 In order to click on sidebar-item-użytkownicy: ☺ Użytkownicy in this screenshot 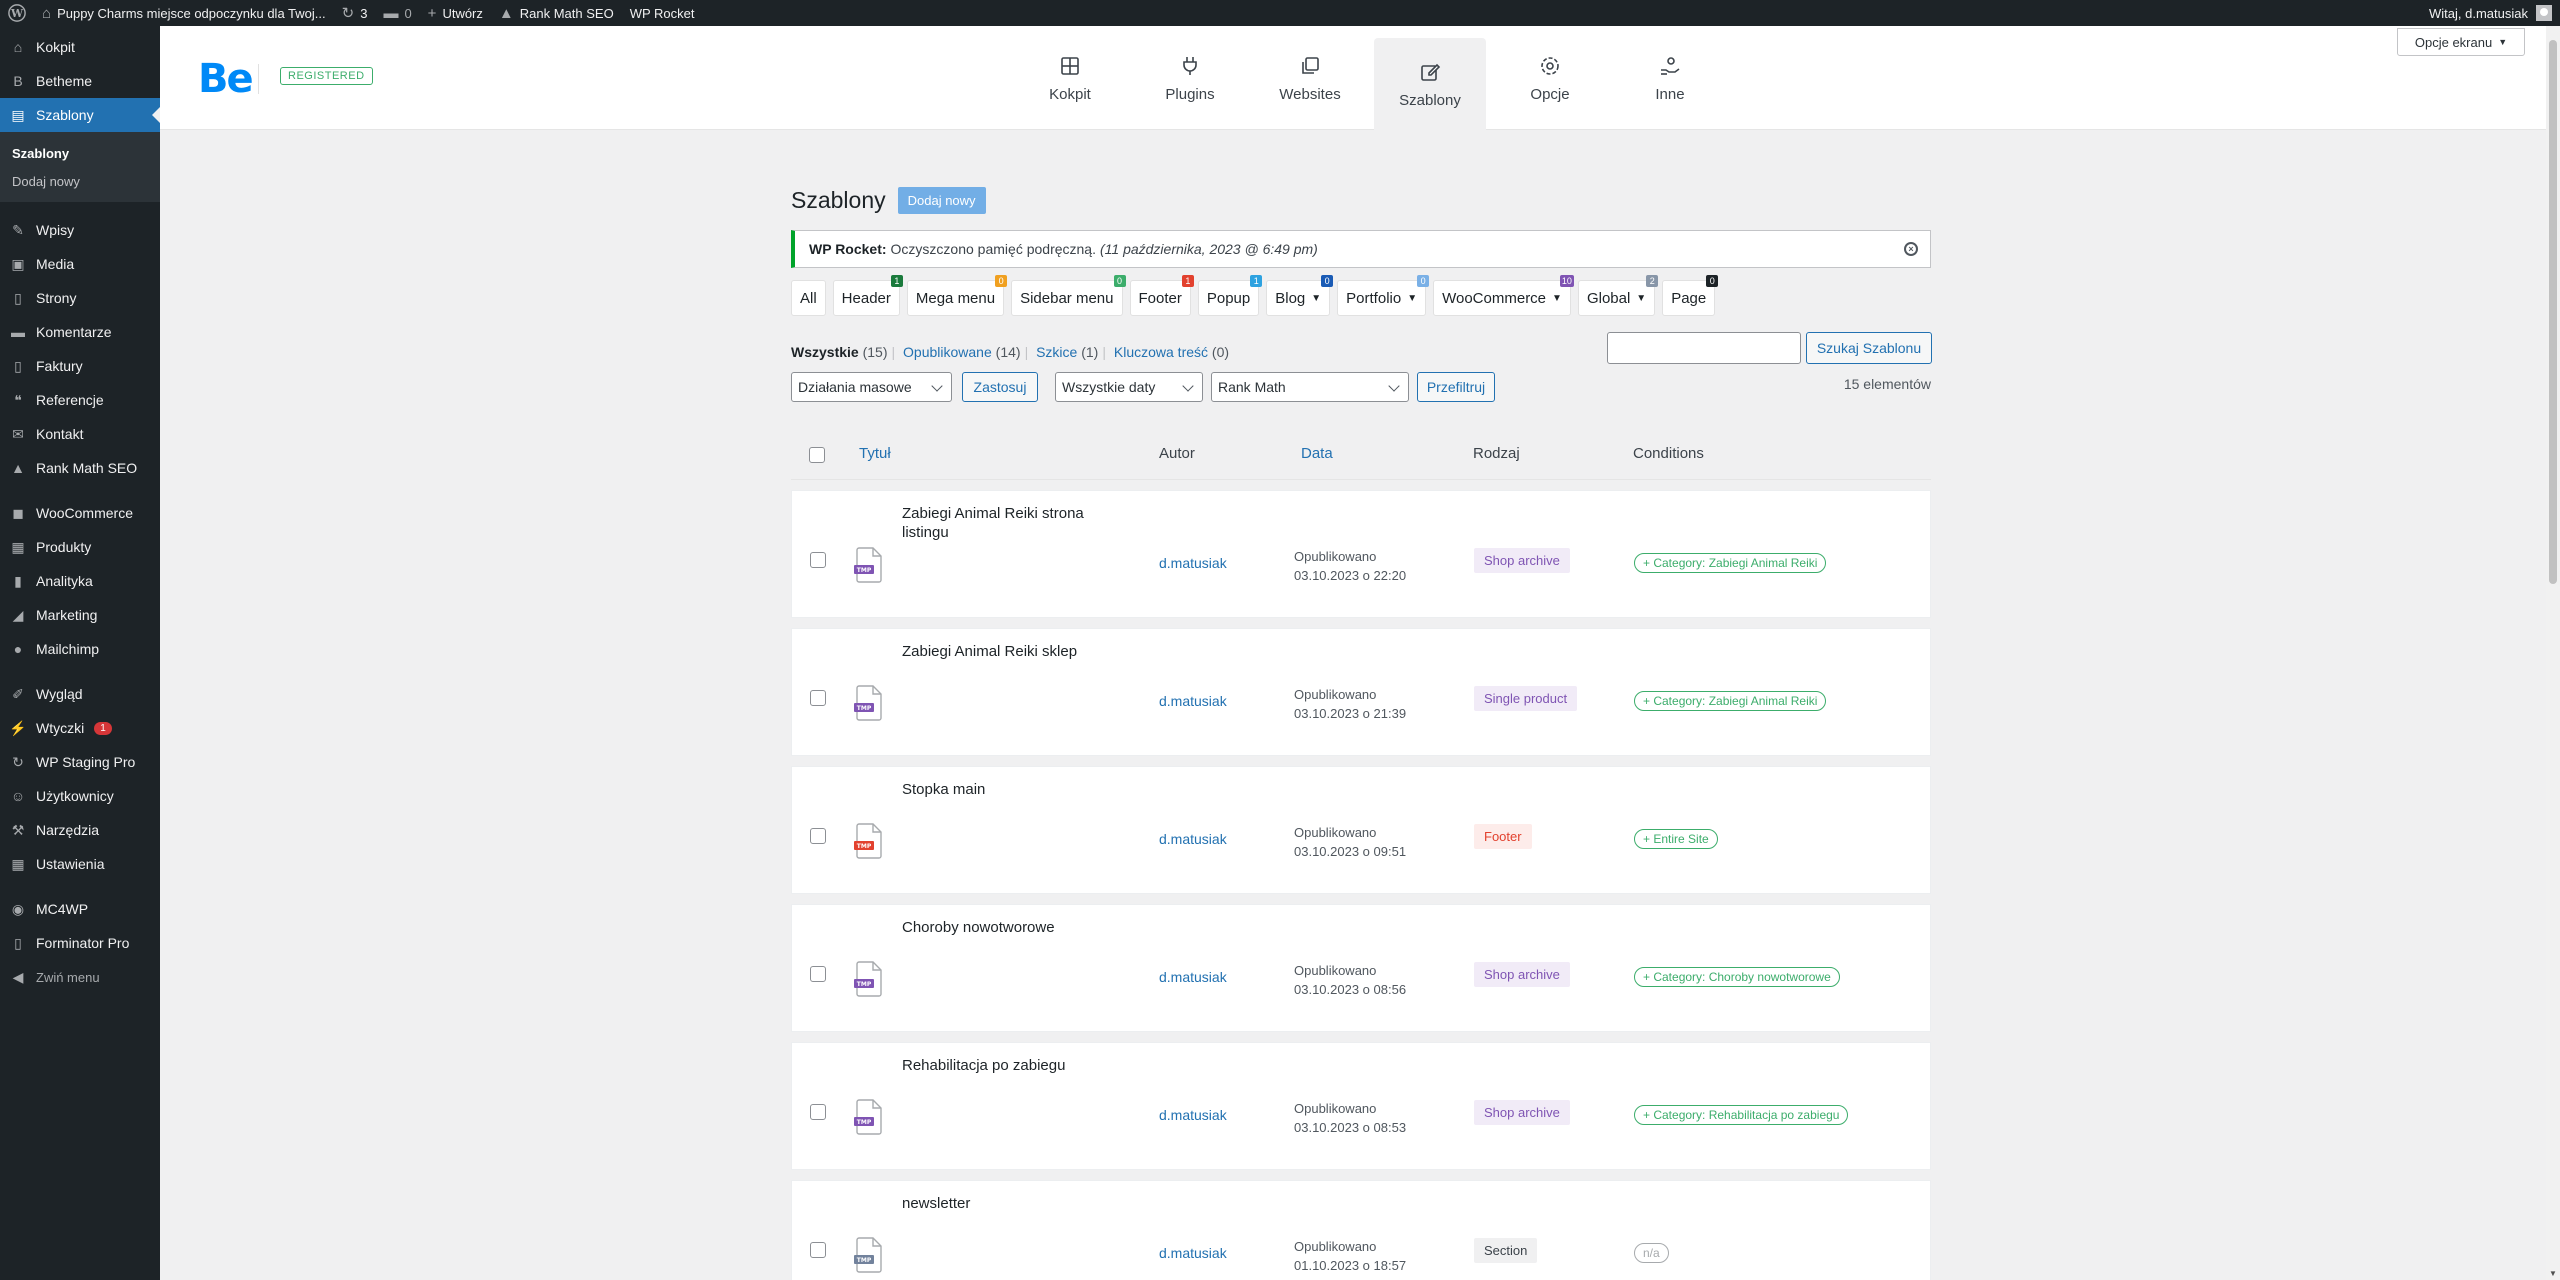, I will do `click(80, 796)`.